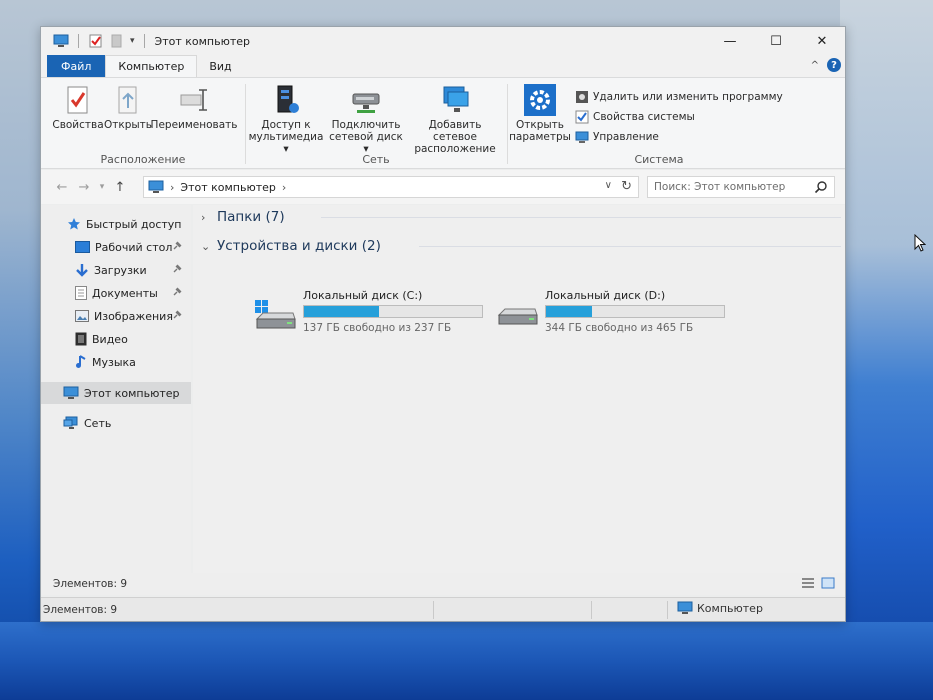  What do you see at coordinates (443, 41) in the screenshot?
I see `title-bar: ▾ Этот компьютер — ☐ ✕` at bounding box center [443, 41].